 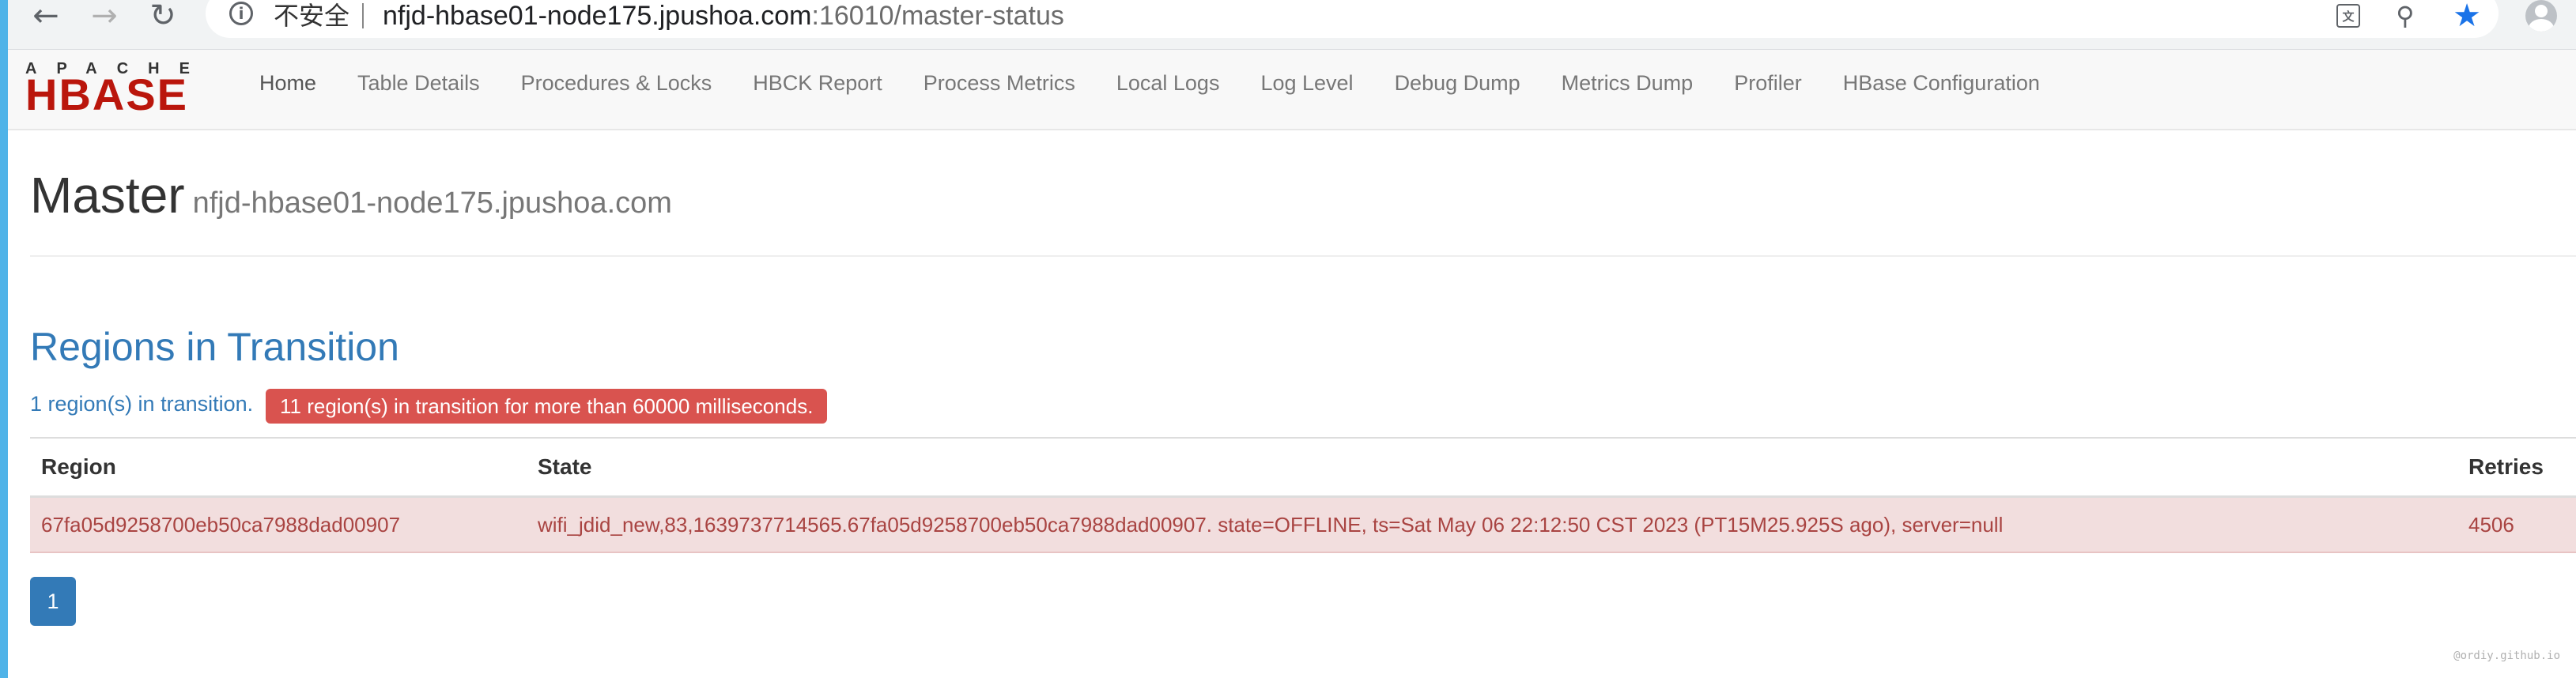 What do you see at coordinates (1767, 83) in the screenshot?
I see `nav-profiler: Profiler` at bounding box center [1767, 83].